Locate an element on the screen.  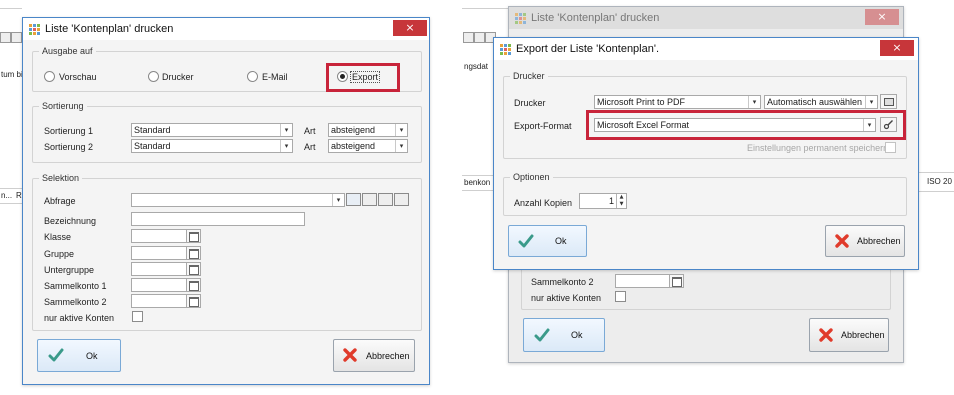
sort2-value: Standard is located at coordinates (152, 146).